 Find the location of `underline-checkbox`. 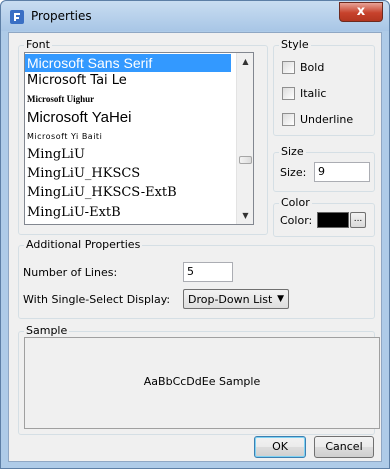

underline-checkbox is located at coordinates (288, 119).